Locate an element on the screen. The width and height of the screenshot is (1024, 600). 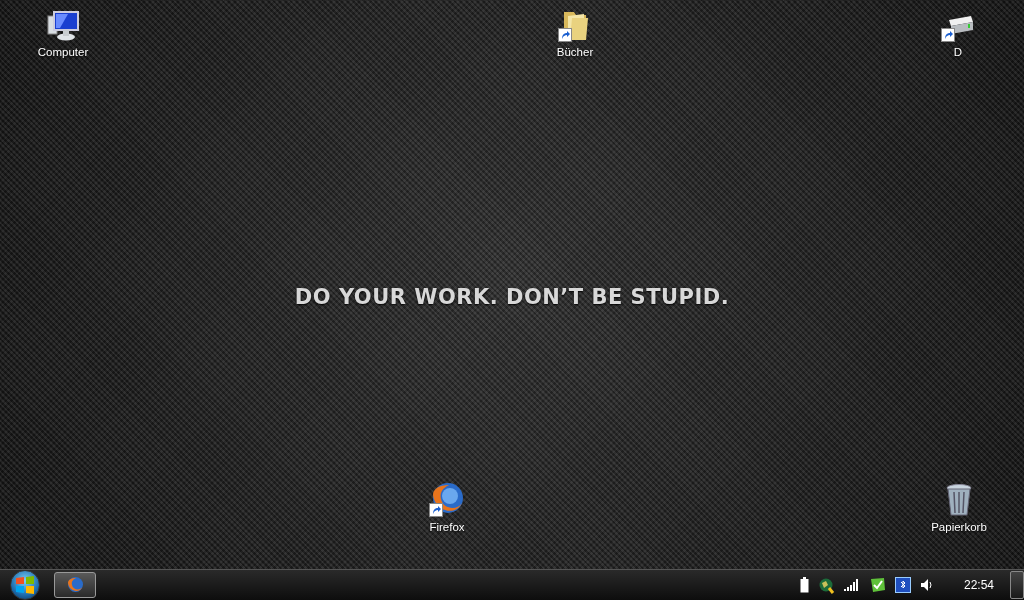
taskbar-button is located at coordinates (75, 585).